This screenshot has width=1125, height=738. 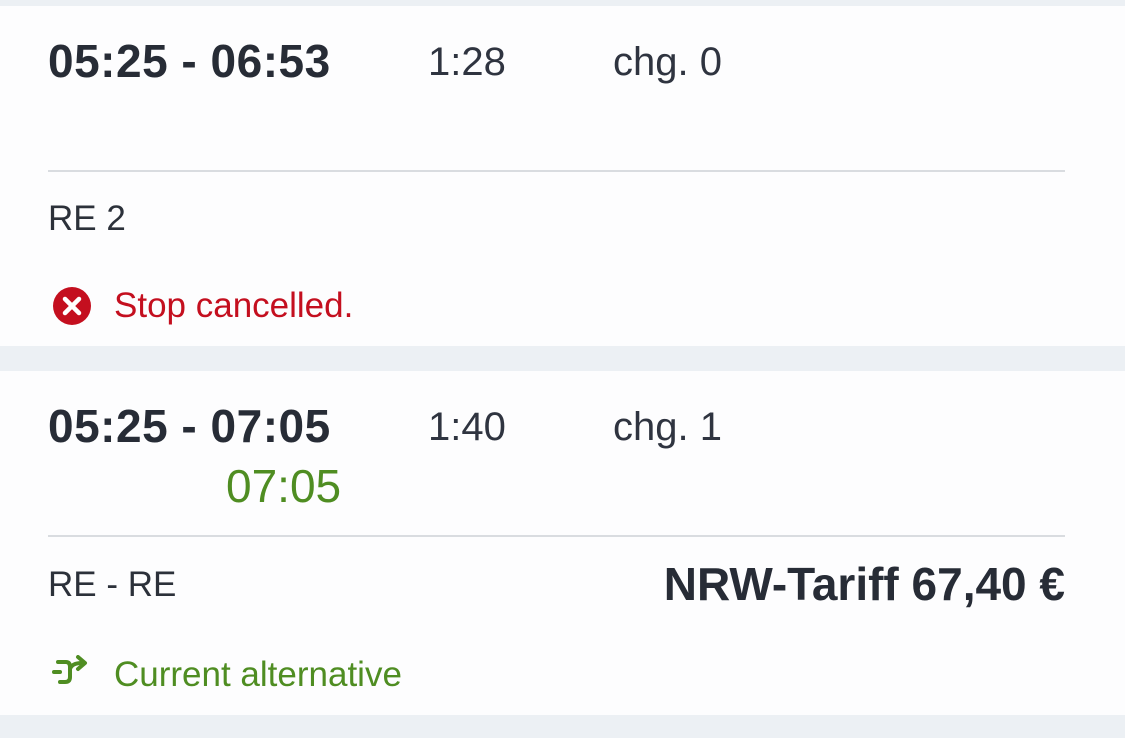 I want to click on realtime-arrival: 07:05, so click(x=284, y=486).